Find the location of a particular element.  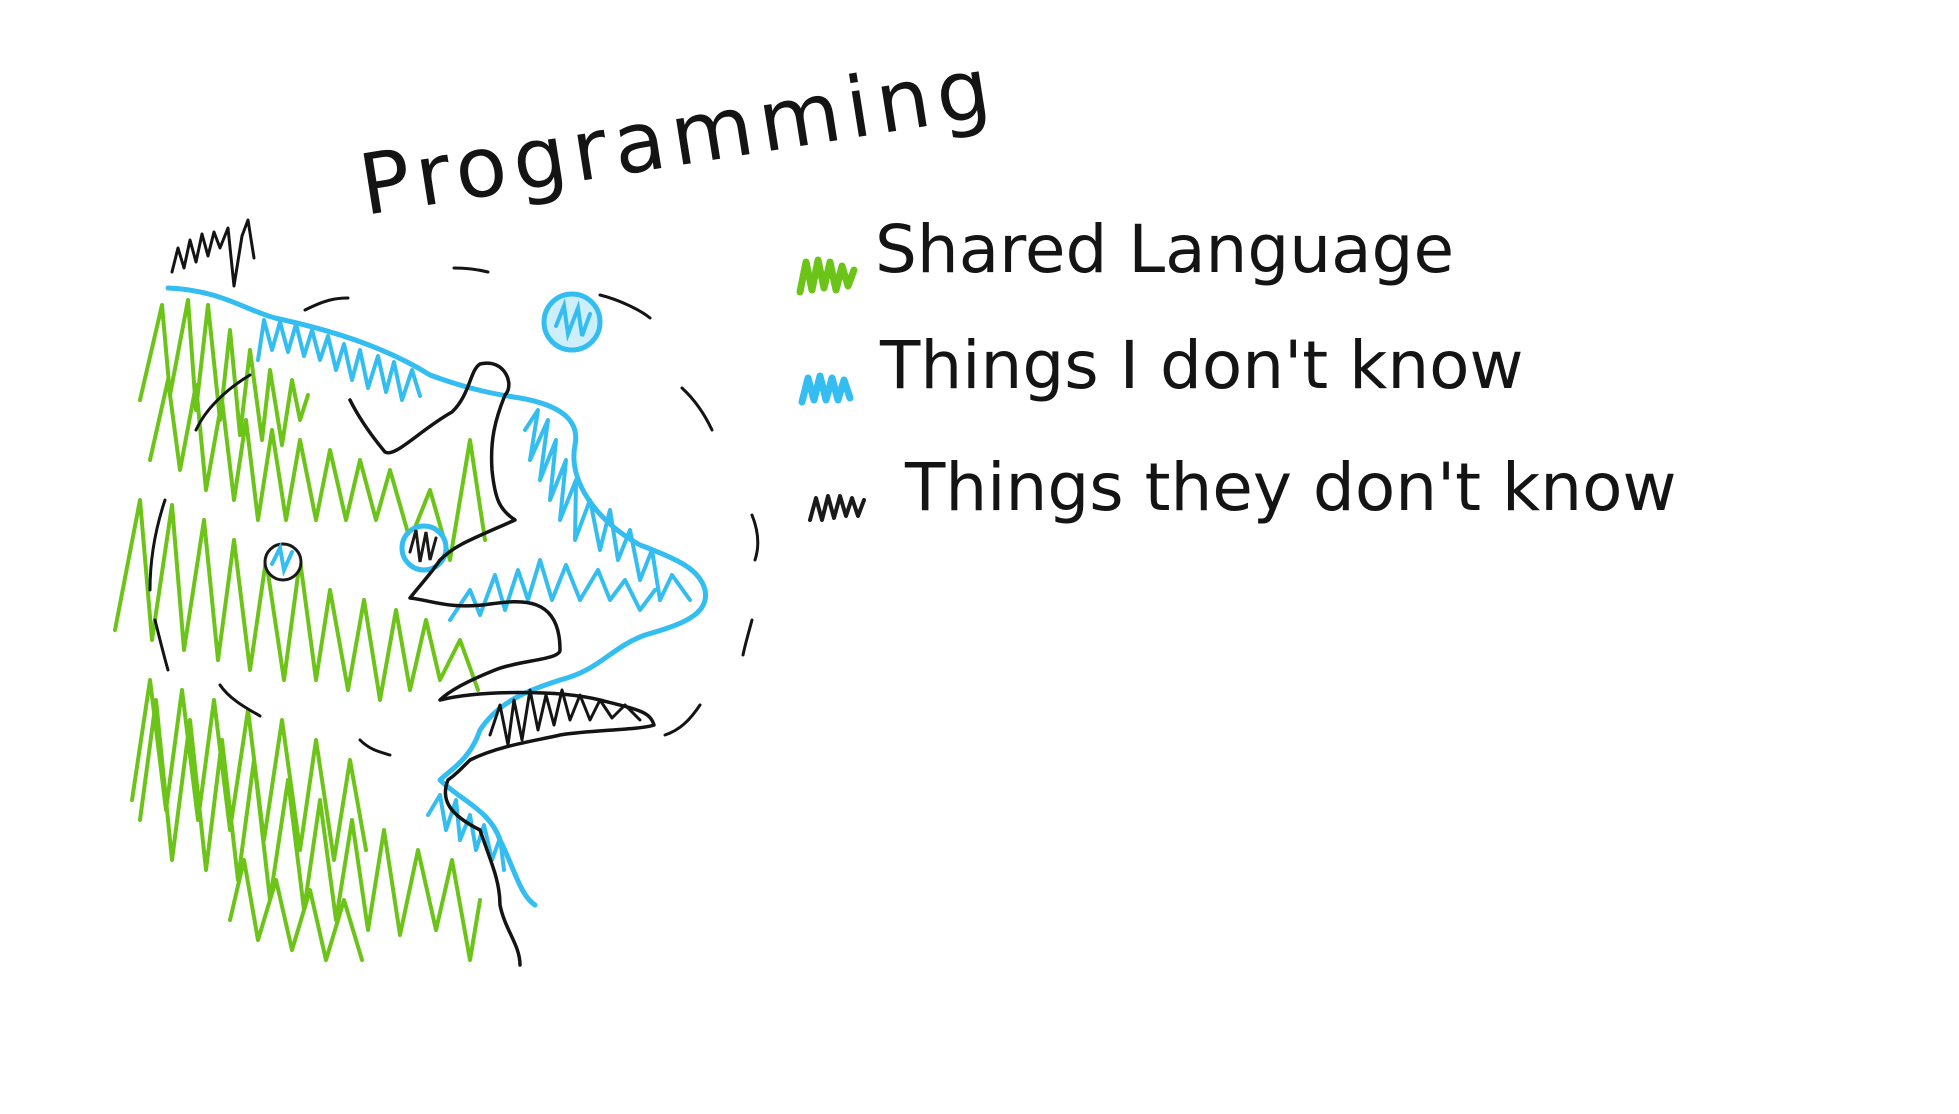

black-arc-top is located at coordinates (508, 349).